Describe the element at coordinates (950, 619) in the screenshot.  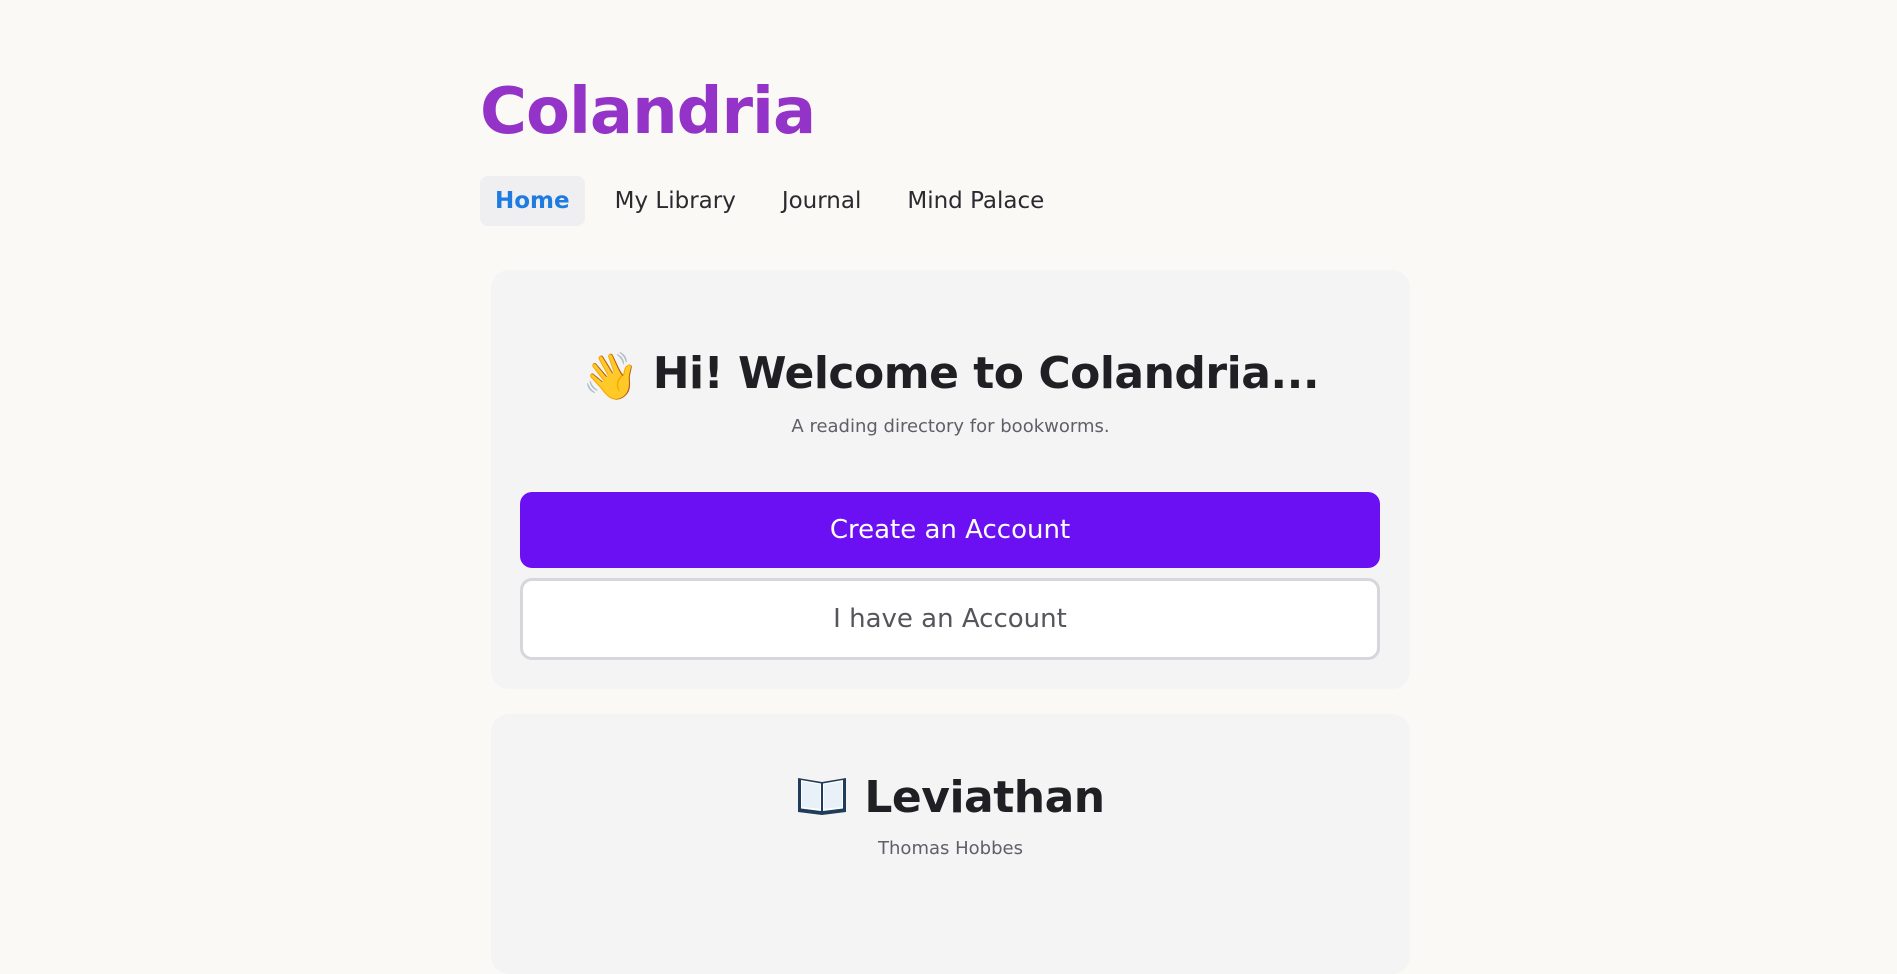
I see `sign-in-button: I have an Account` at that location.